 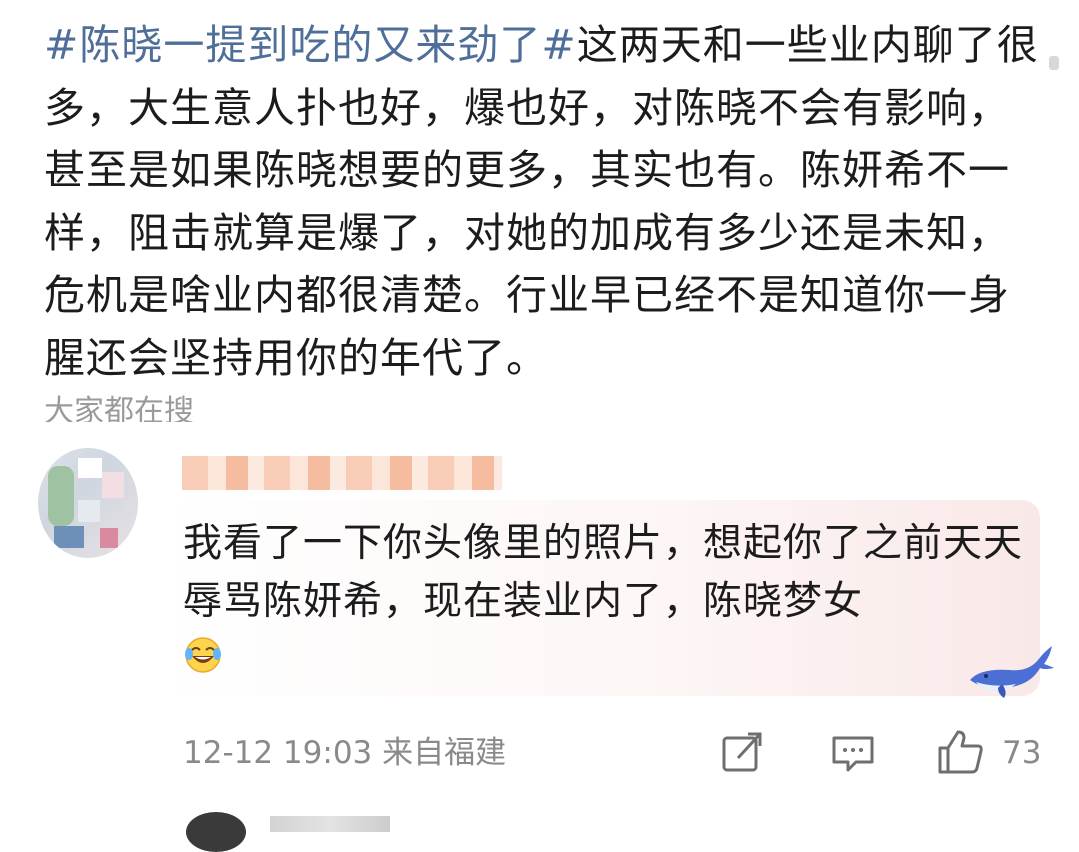 I want to click on comment-location: 来自福建, so click(x=444, y=753).